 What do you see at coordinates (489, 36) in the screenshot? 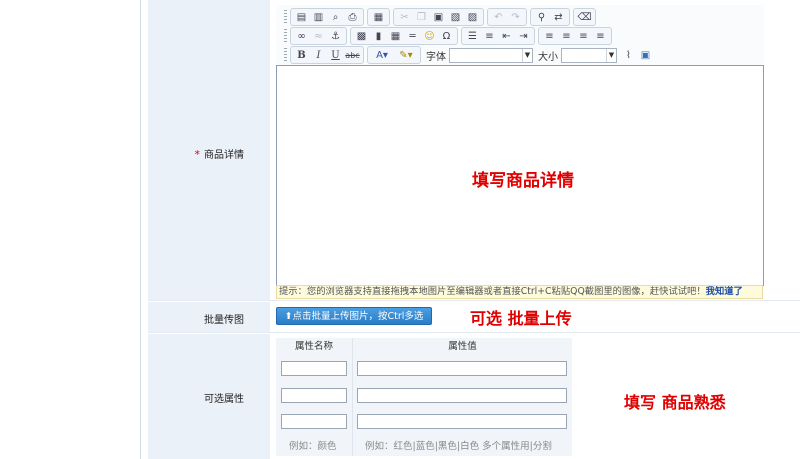
I see `unordered-list-icon: ≡` at bounding box center [489, 36].